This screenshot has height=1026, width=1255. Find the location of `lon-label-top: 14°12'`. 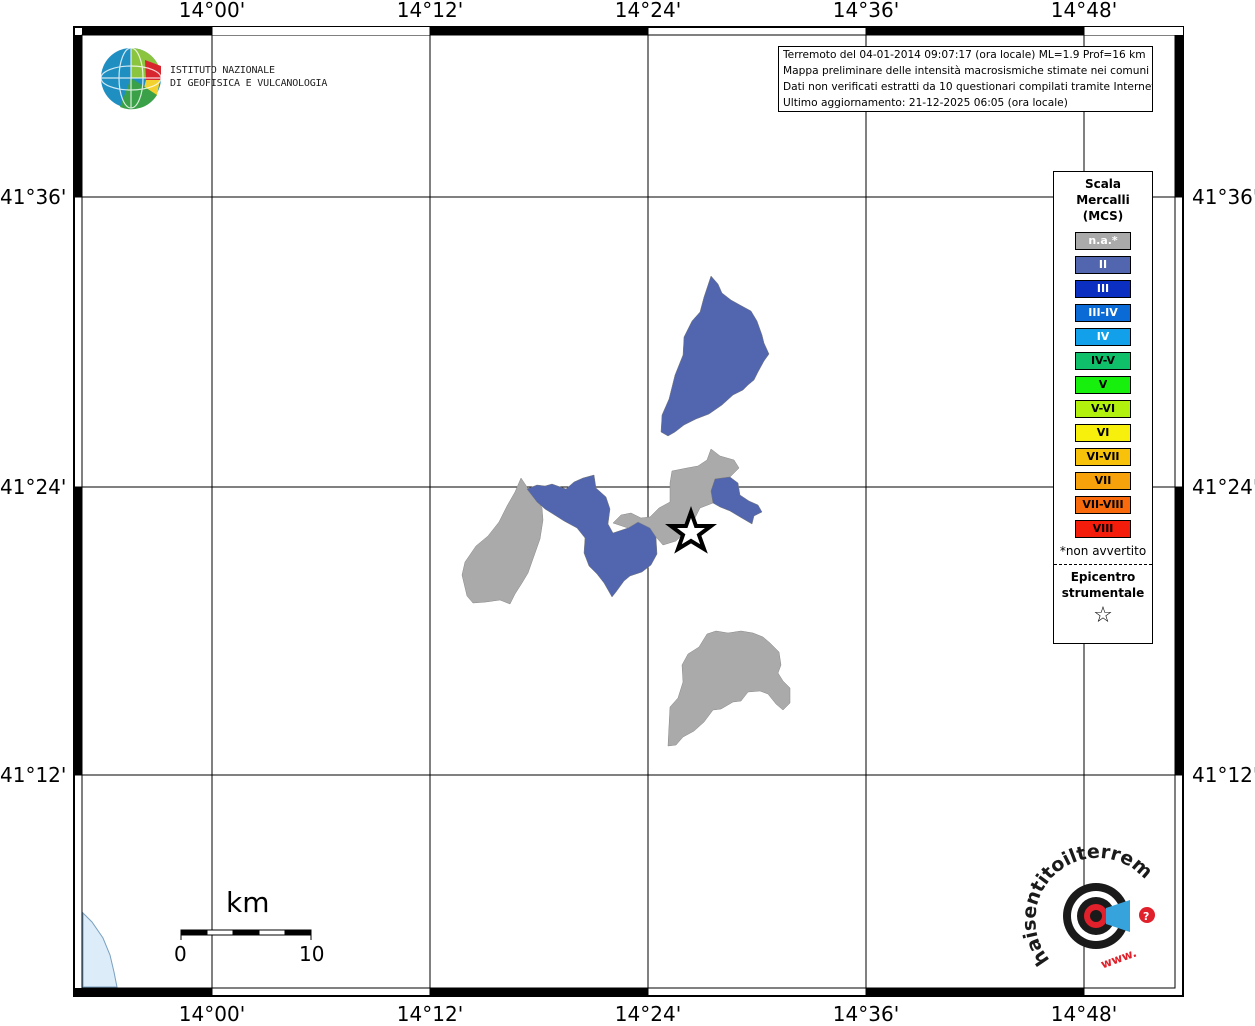

lon-label-top: 14°12' is located at coordinates (430, 11).